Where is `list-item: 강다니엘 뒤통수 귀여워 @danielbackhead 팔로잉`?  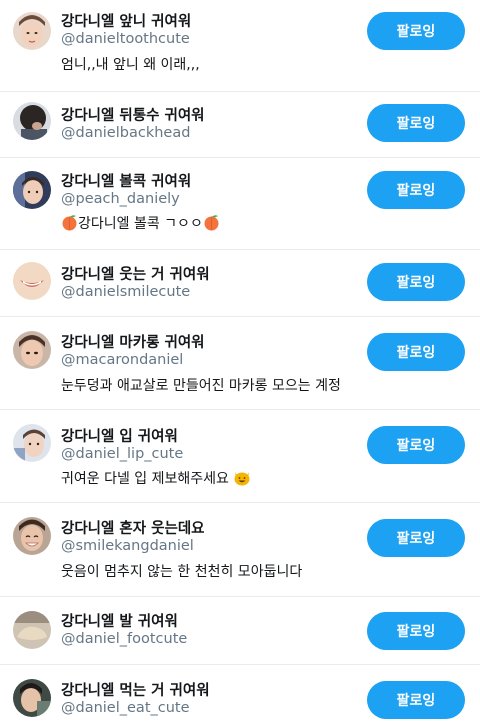 list-item: 강다니엘 뒤통수 귀여워 @danielbackhead 팔로잉 is located at coordinates (240, 125).